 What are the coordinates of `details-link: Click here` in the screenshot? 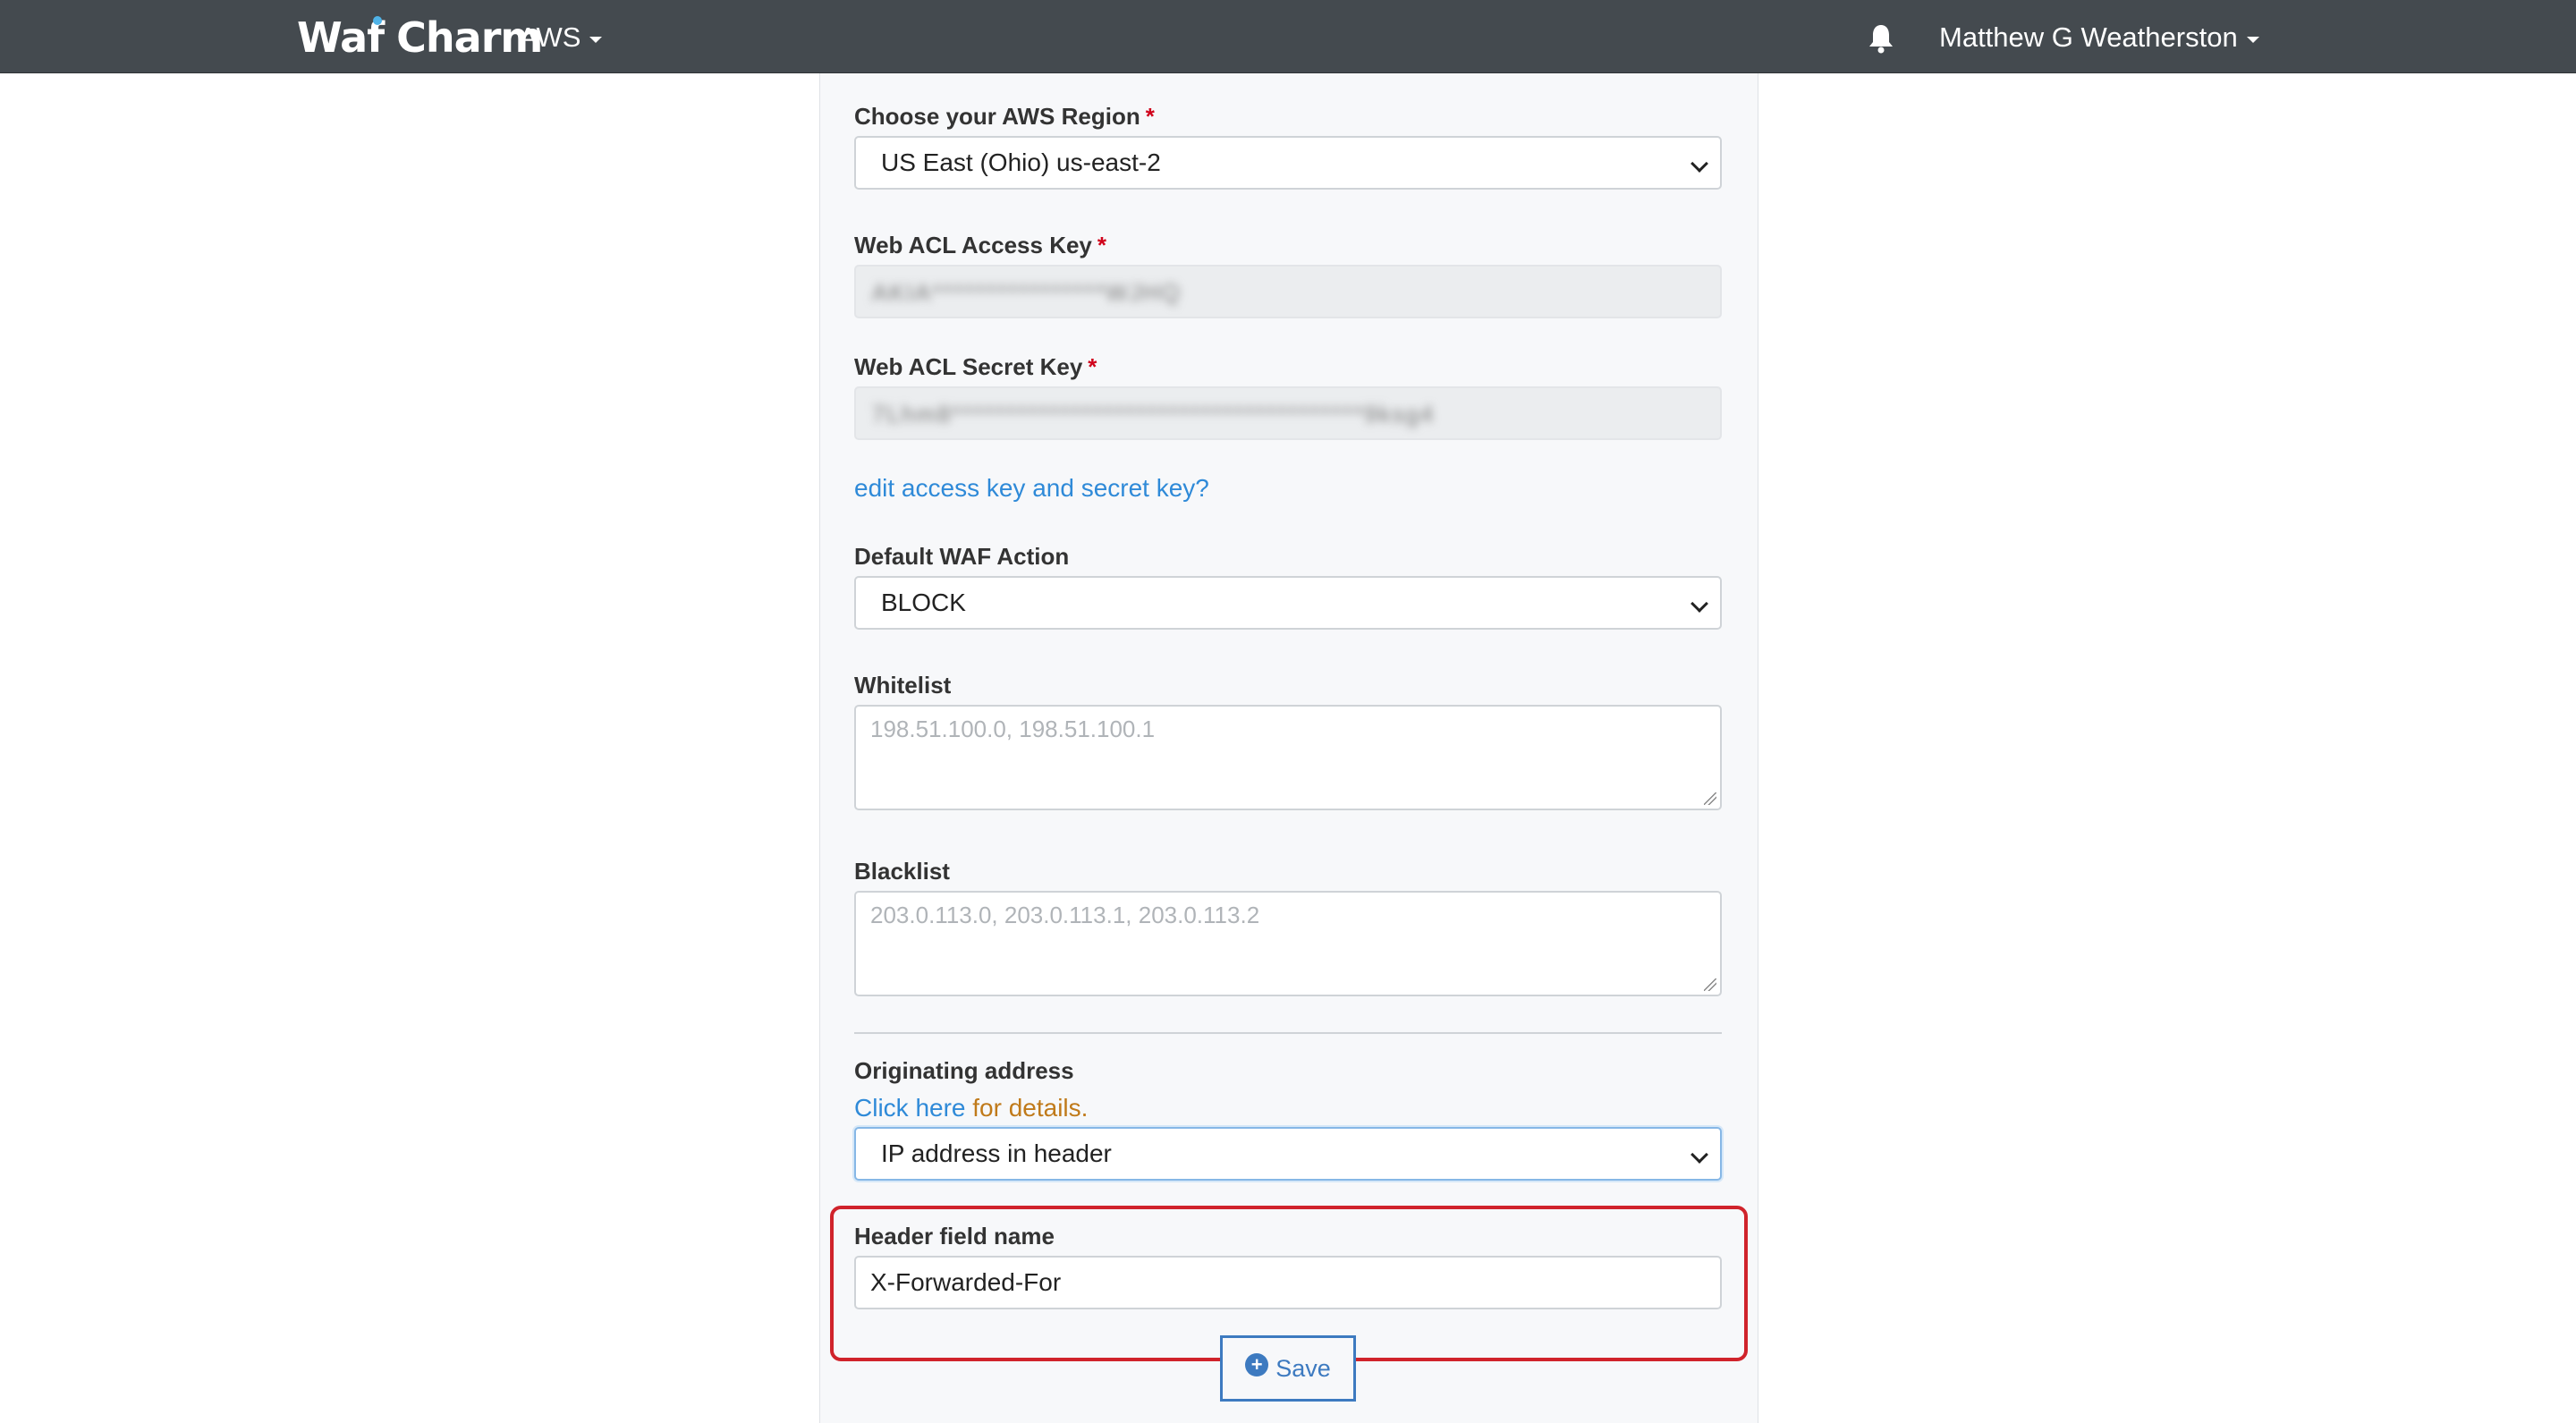 It's located at (909, 1108).